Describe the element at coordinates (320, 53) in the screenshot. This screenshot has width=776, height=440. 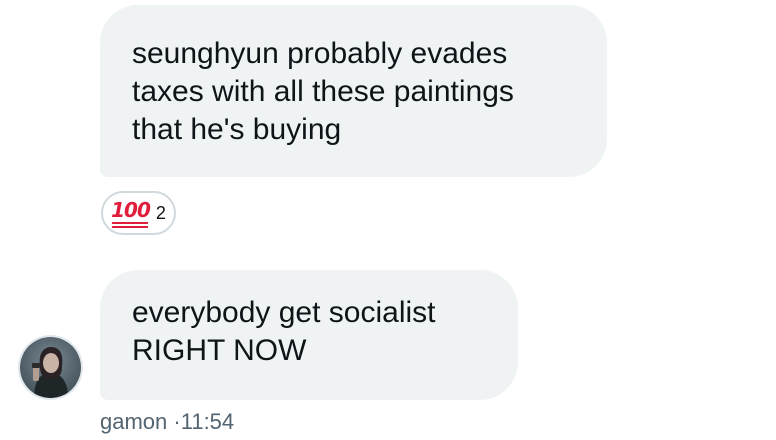
I see `message-text-line: seunghyun probably evades` at that location.